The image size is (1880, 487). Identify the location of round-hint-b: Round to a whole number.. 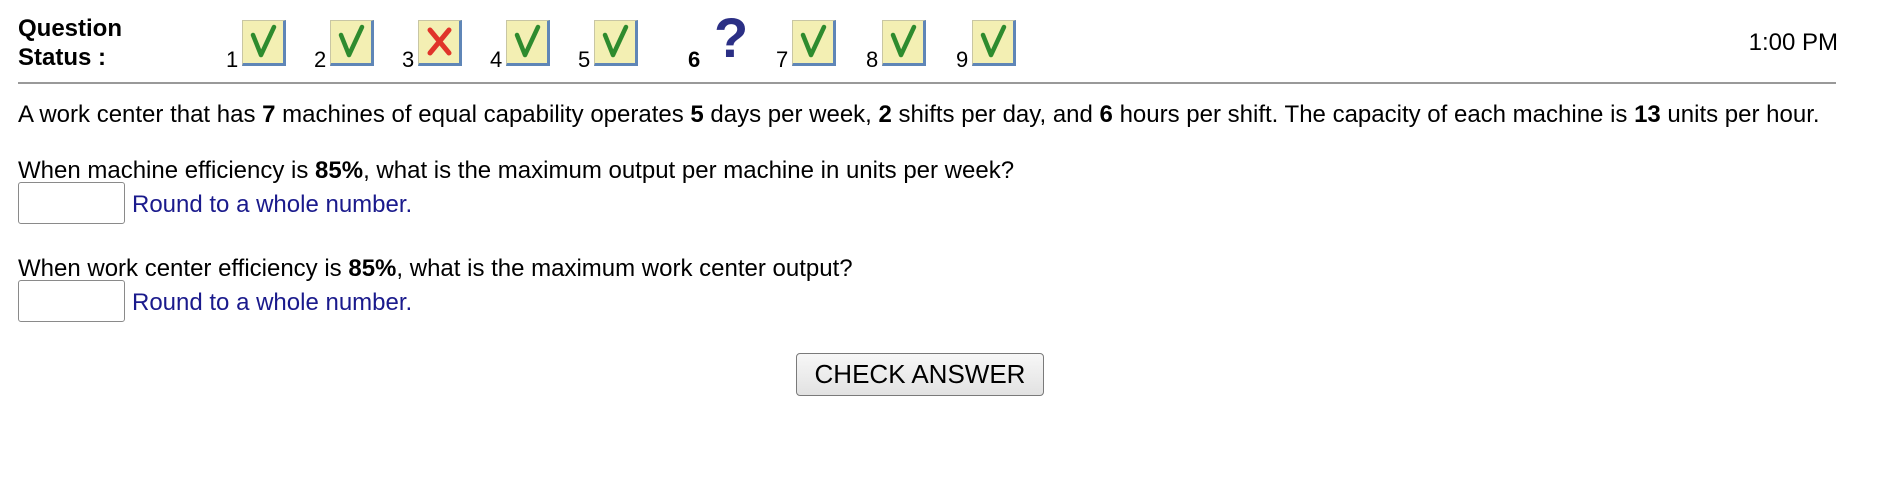
(272, 302).